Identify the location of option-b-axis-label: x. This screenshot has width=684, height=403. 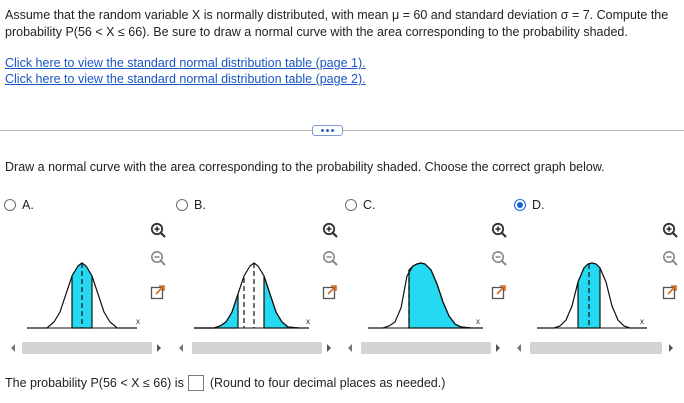
(308, 321).